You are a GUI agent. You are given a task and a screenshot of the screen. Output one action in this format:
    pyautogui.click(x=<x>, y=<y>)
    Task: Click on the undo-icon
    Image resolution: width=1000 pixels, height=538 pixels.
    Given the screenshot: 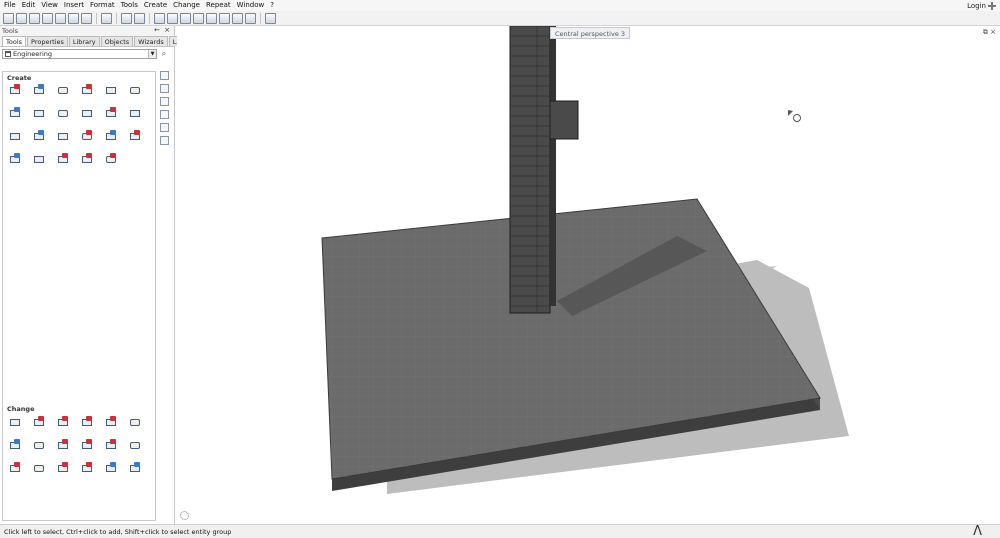 What is the action you would take?
    pyautogui.click(x=126, y=18)
    